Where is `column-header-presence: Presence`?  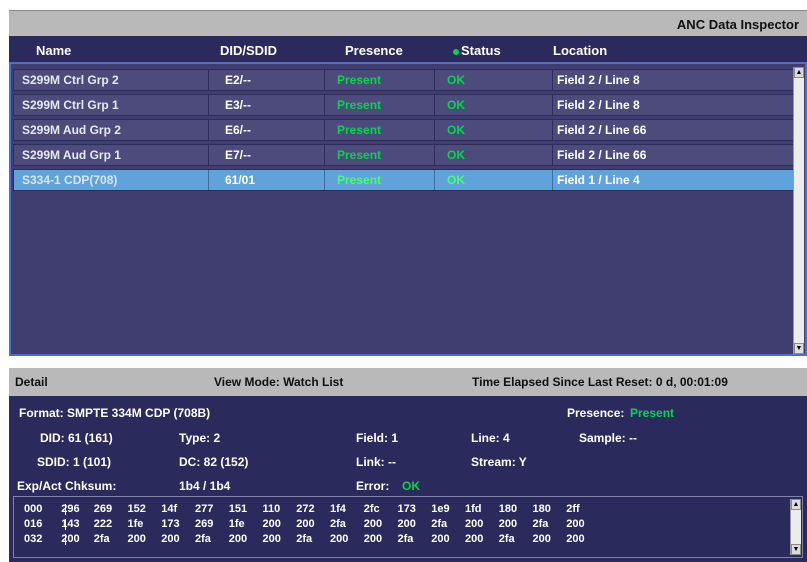
column-header-presence: Presence is located at coordinates (374, 50).